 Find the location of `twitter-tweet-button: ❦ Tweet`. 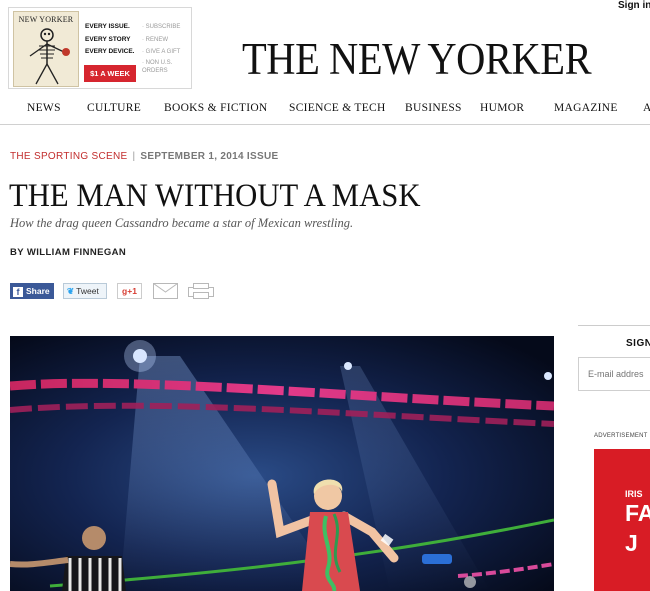

twitter-tweet-button: ❦ Tweet is located at coordinates (85, 291).